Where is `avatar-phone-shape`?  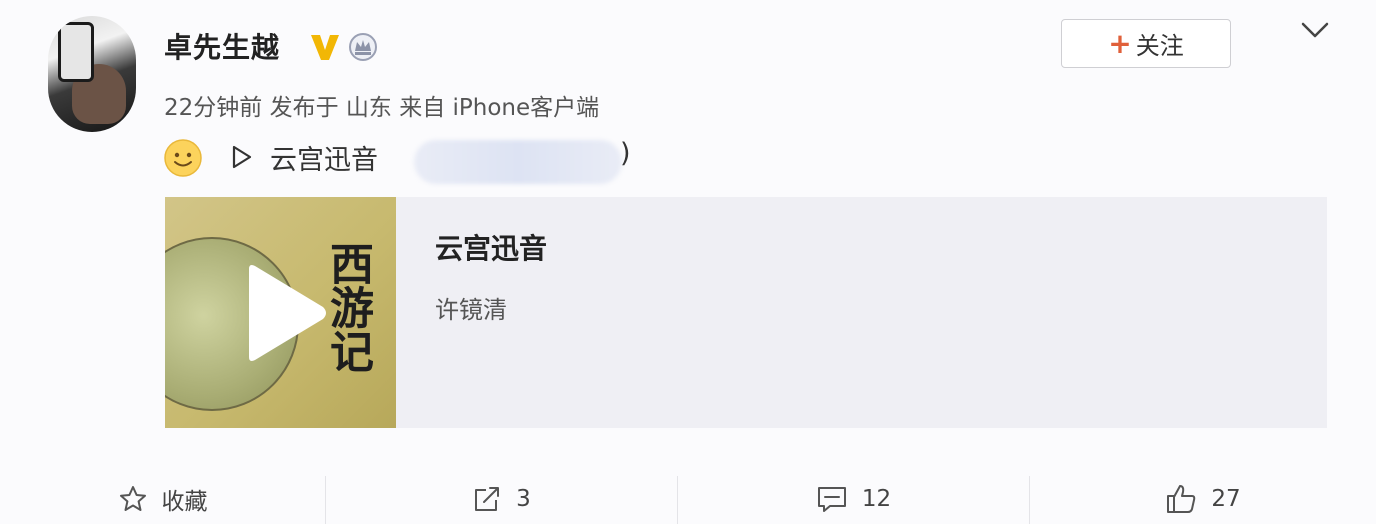 avatar-phone-shape is located at coordinates (76, 52).